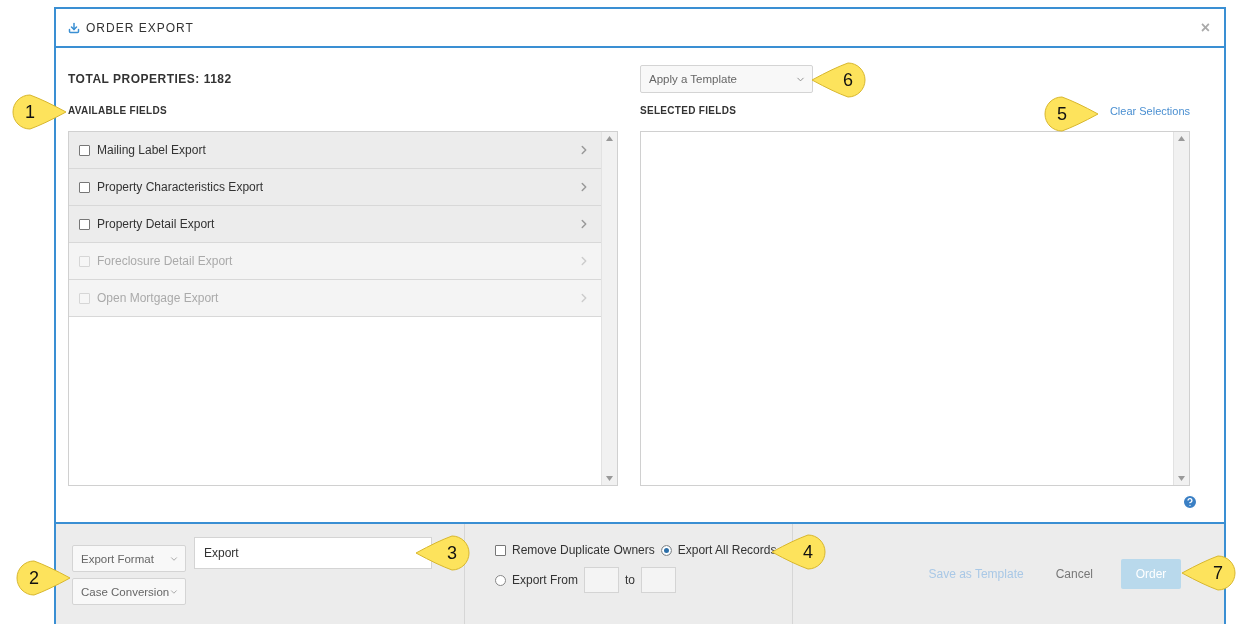 This screenshot has height=624, width=1238. I want to click on callout-marker: 3, so click(443, 553).